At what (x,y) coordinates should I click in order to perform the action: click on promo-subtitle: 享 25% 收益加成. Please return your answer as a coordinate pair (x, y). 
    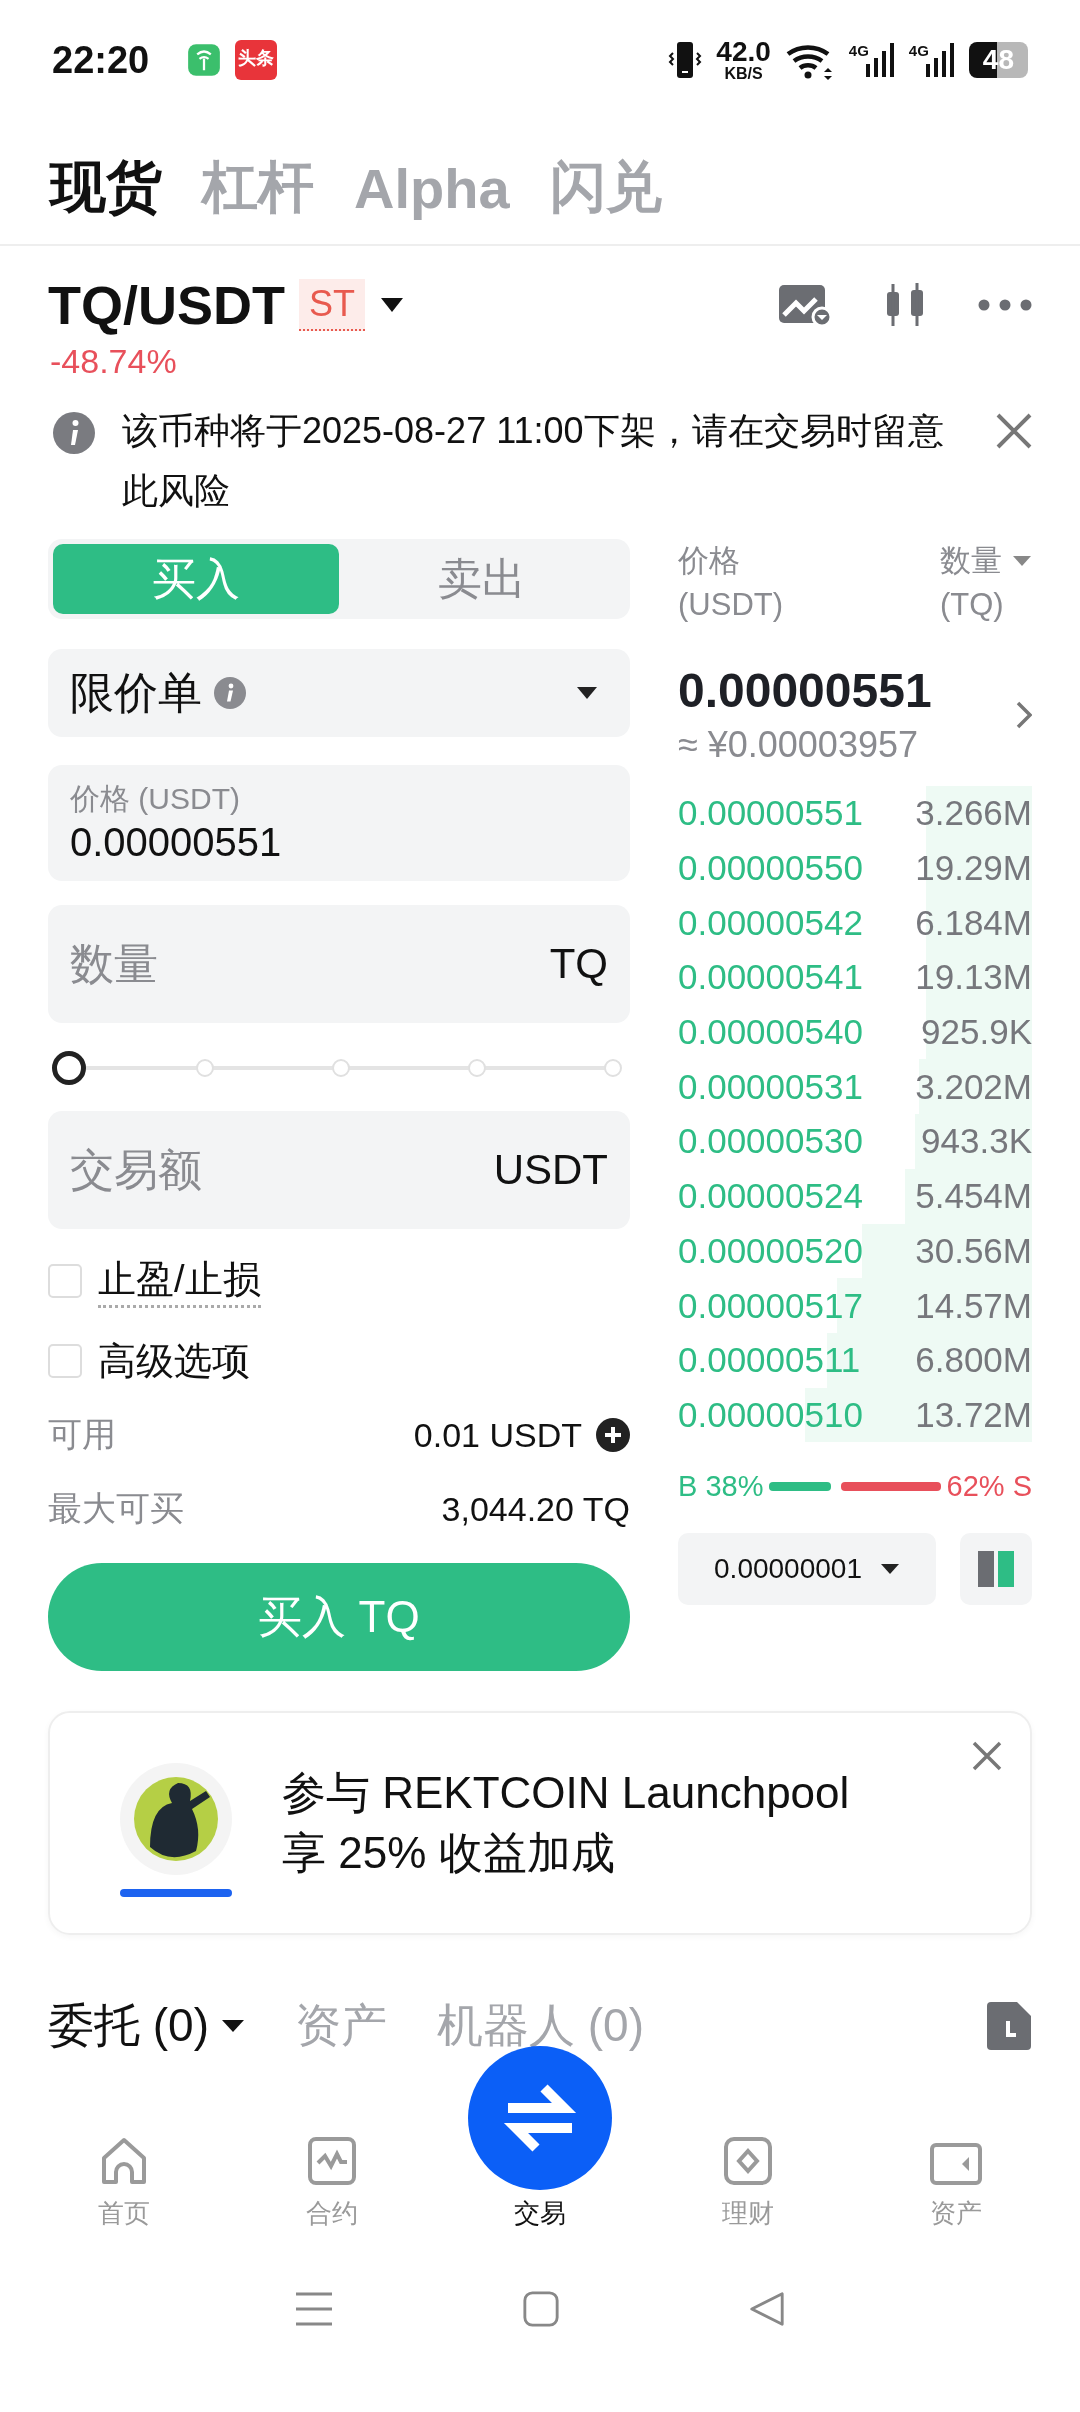
    Looking at the image, I should click on (449, 1853).